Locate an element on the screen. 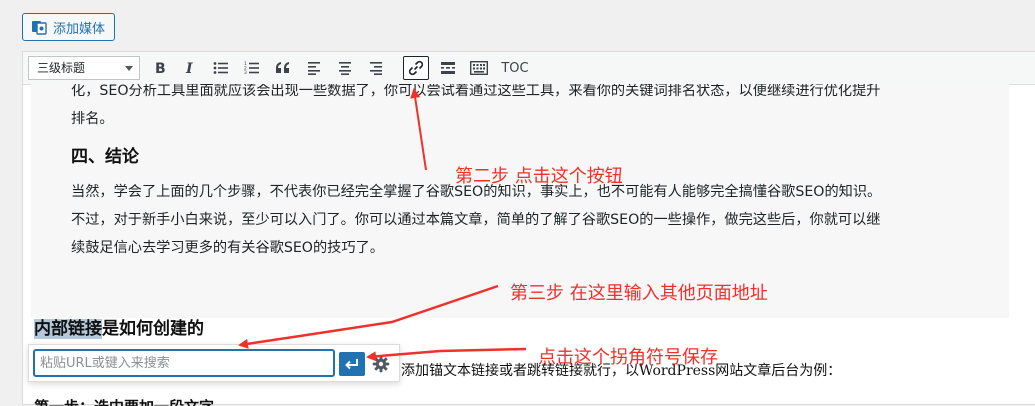  blockquote-button is located at coordinates (283, 68).